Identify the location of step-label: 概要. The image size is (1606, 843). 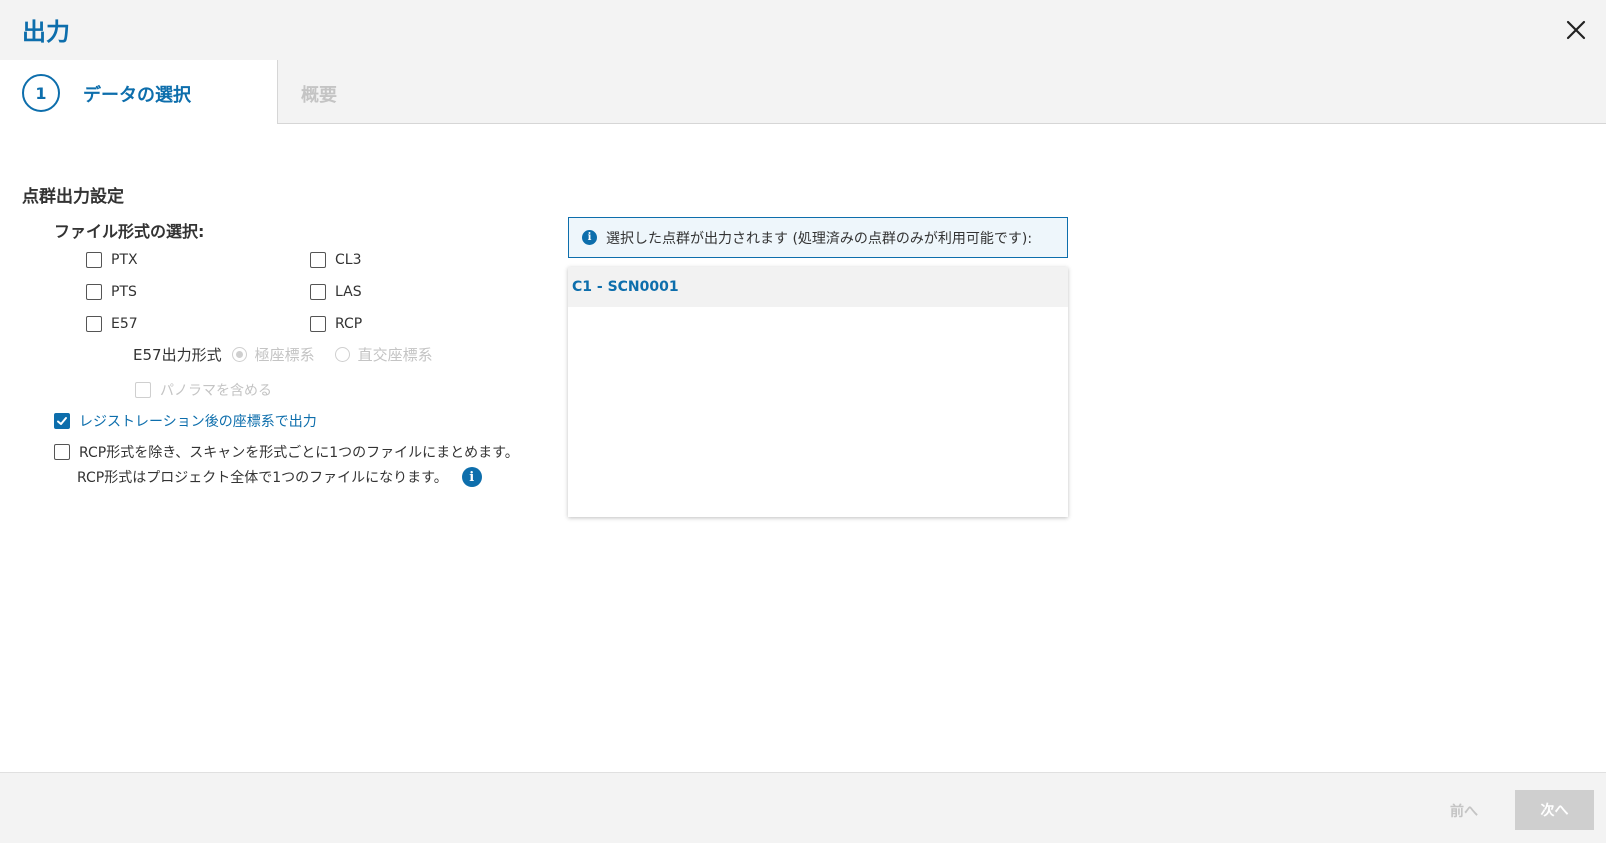
(319, 95).